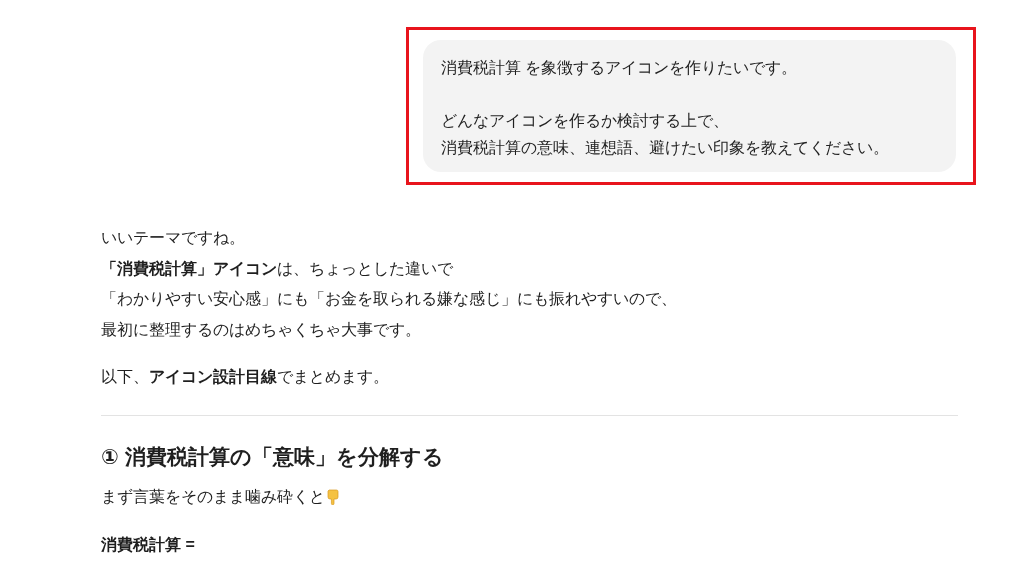 The image size is (1024, 587). What do you see at coordinates (148, 544) in the screenshot?
I see `term-text: 消費税計算 =` at bounding box center [148, 544].